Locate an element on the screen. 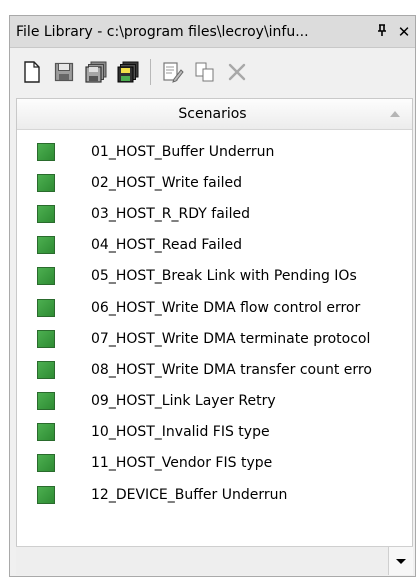 Image resolution: width=419 pixels, height=580 pixels. save-colored-icon is located at coordinates (128, 72).